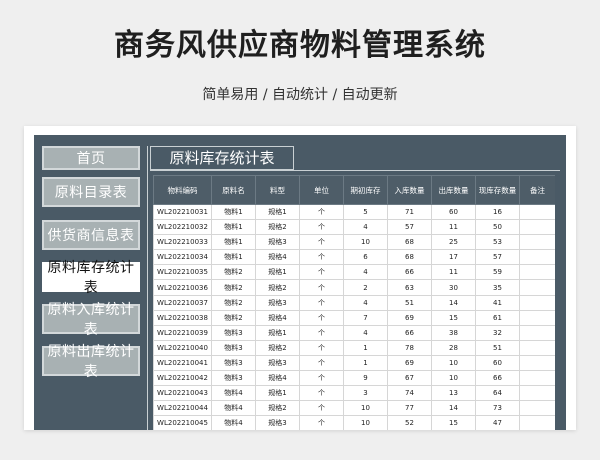 This screenshot has width=600, height=460. What do you see at coordinates (365, 212) in the screenshot?
I see `table-cell: 5` at bounding box center [365, 212].